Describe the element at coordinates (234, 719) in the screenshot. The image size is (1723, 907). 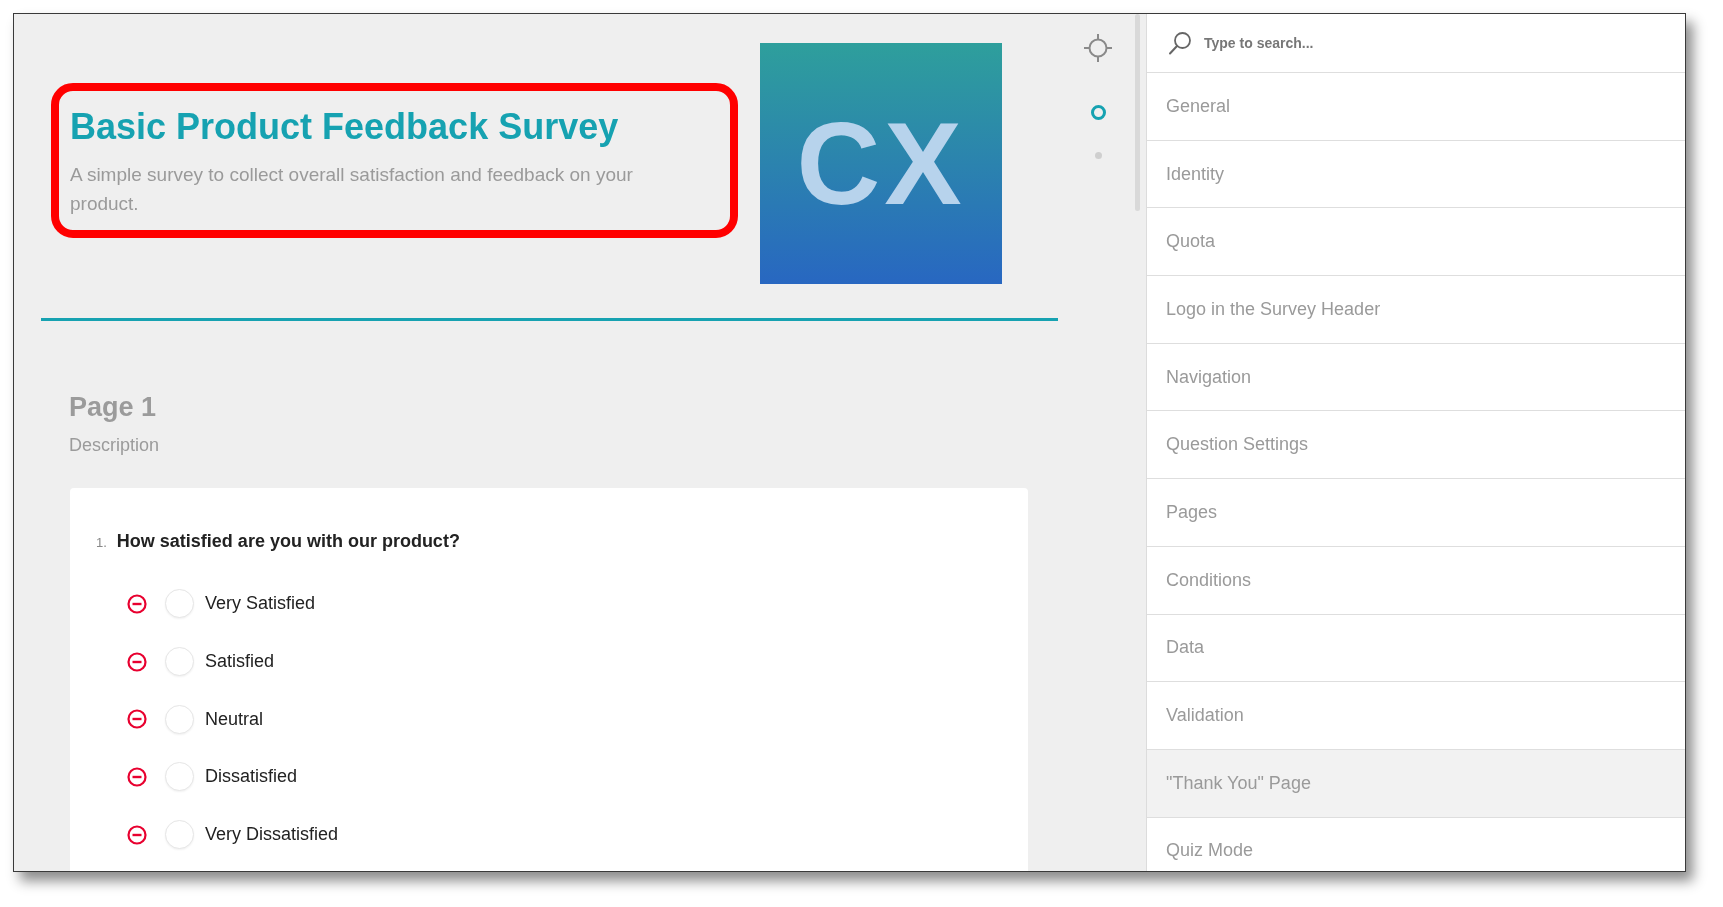
I see `choice-label: Neutral` at that location.